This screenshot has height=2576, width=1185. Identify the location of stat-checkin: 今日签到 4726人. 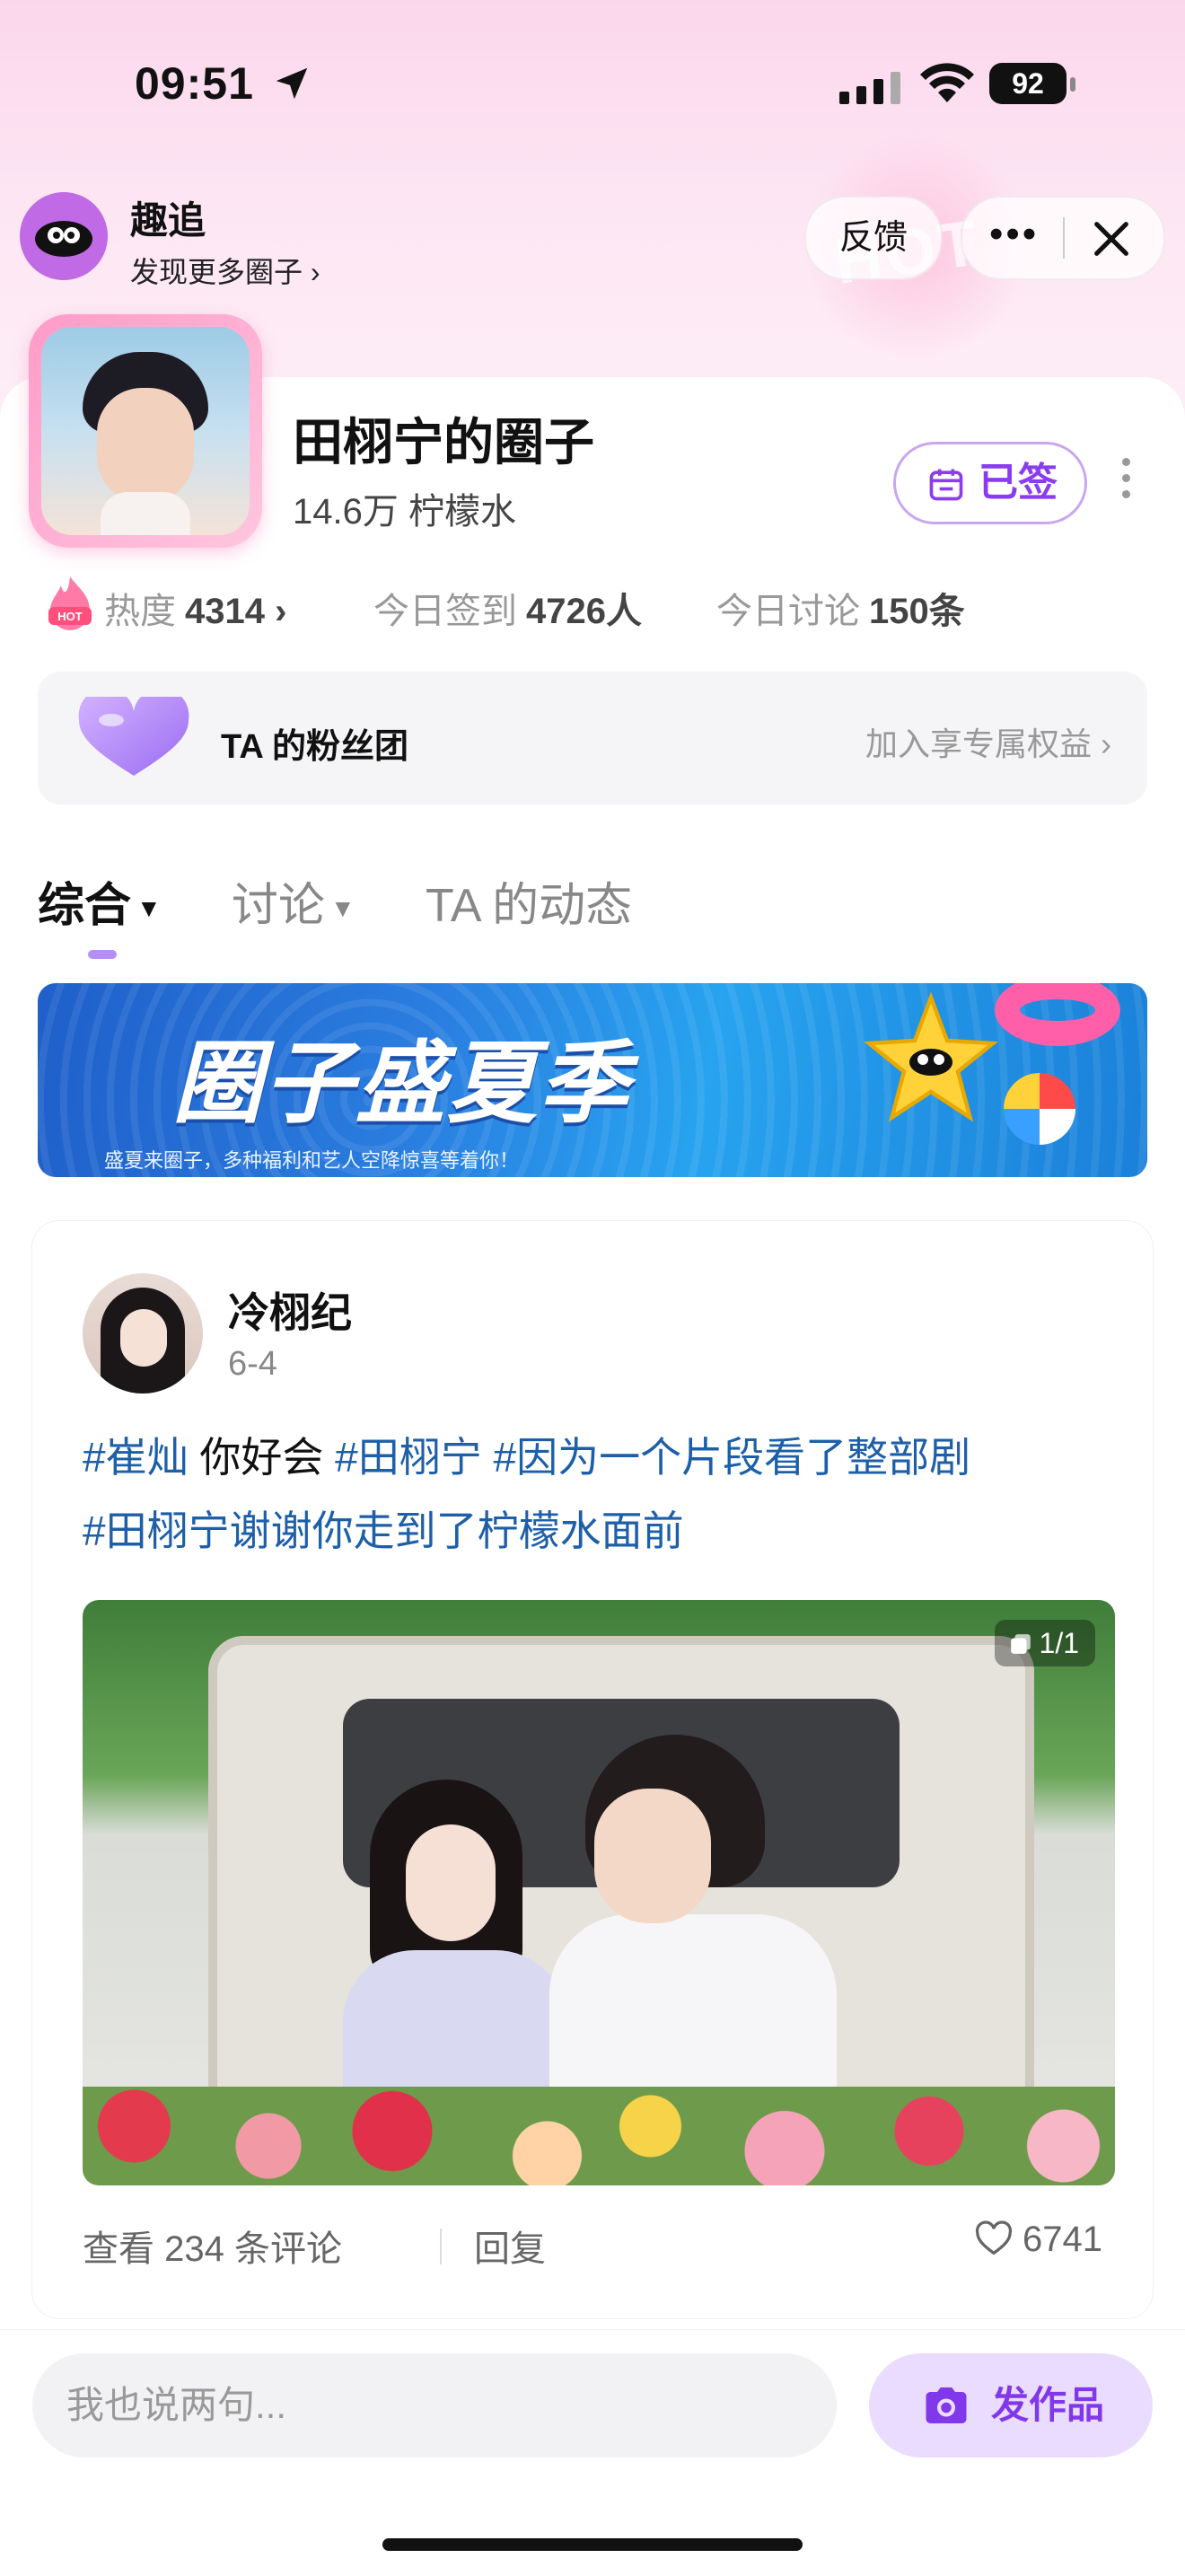
(507, 608).